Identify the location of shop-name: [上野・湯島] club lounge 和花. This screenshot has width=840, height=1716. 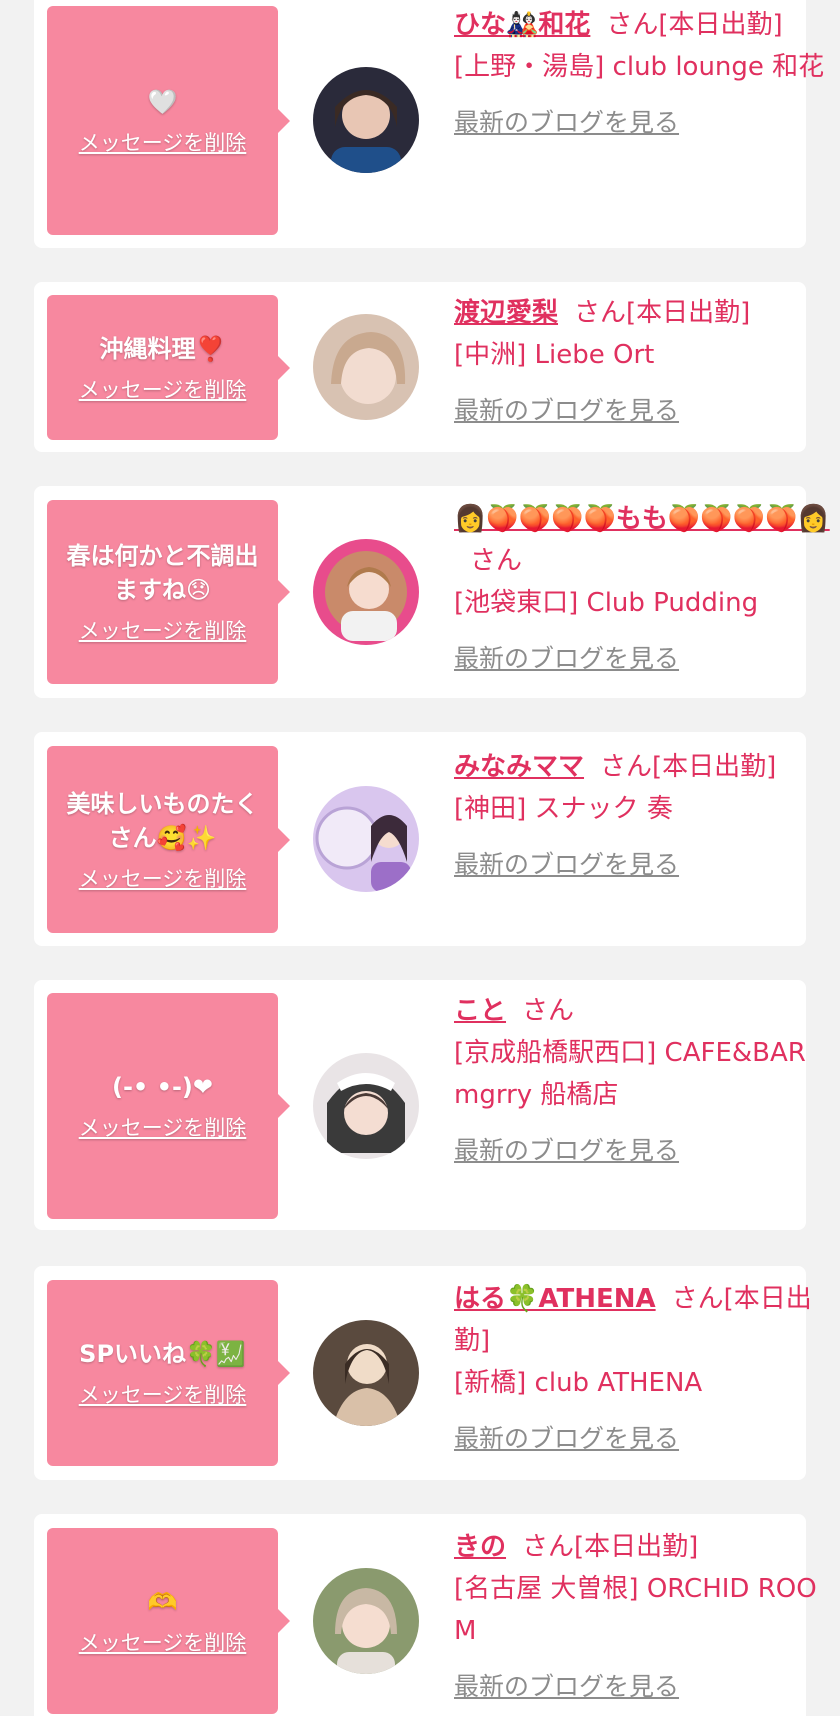
(639, 67).